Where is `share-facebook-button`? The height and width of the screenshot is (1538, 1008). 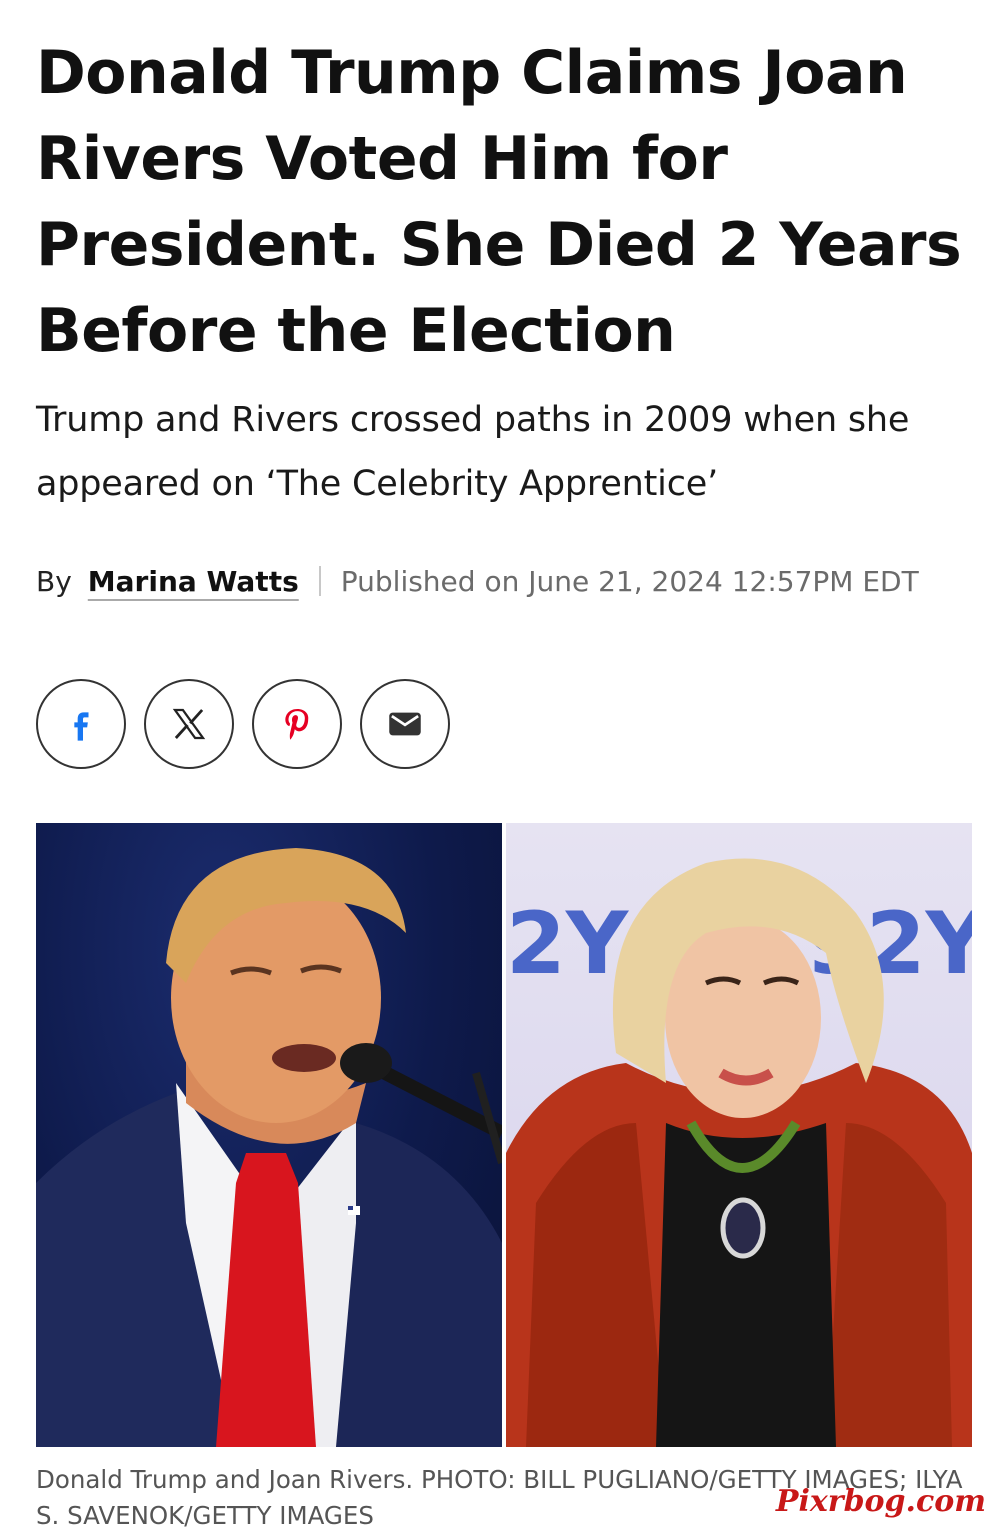 share-facebook-button is located at coordinates (81, 724).